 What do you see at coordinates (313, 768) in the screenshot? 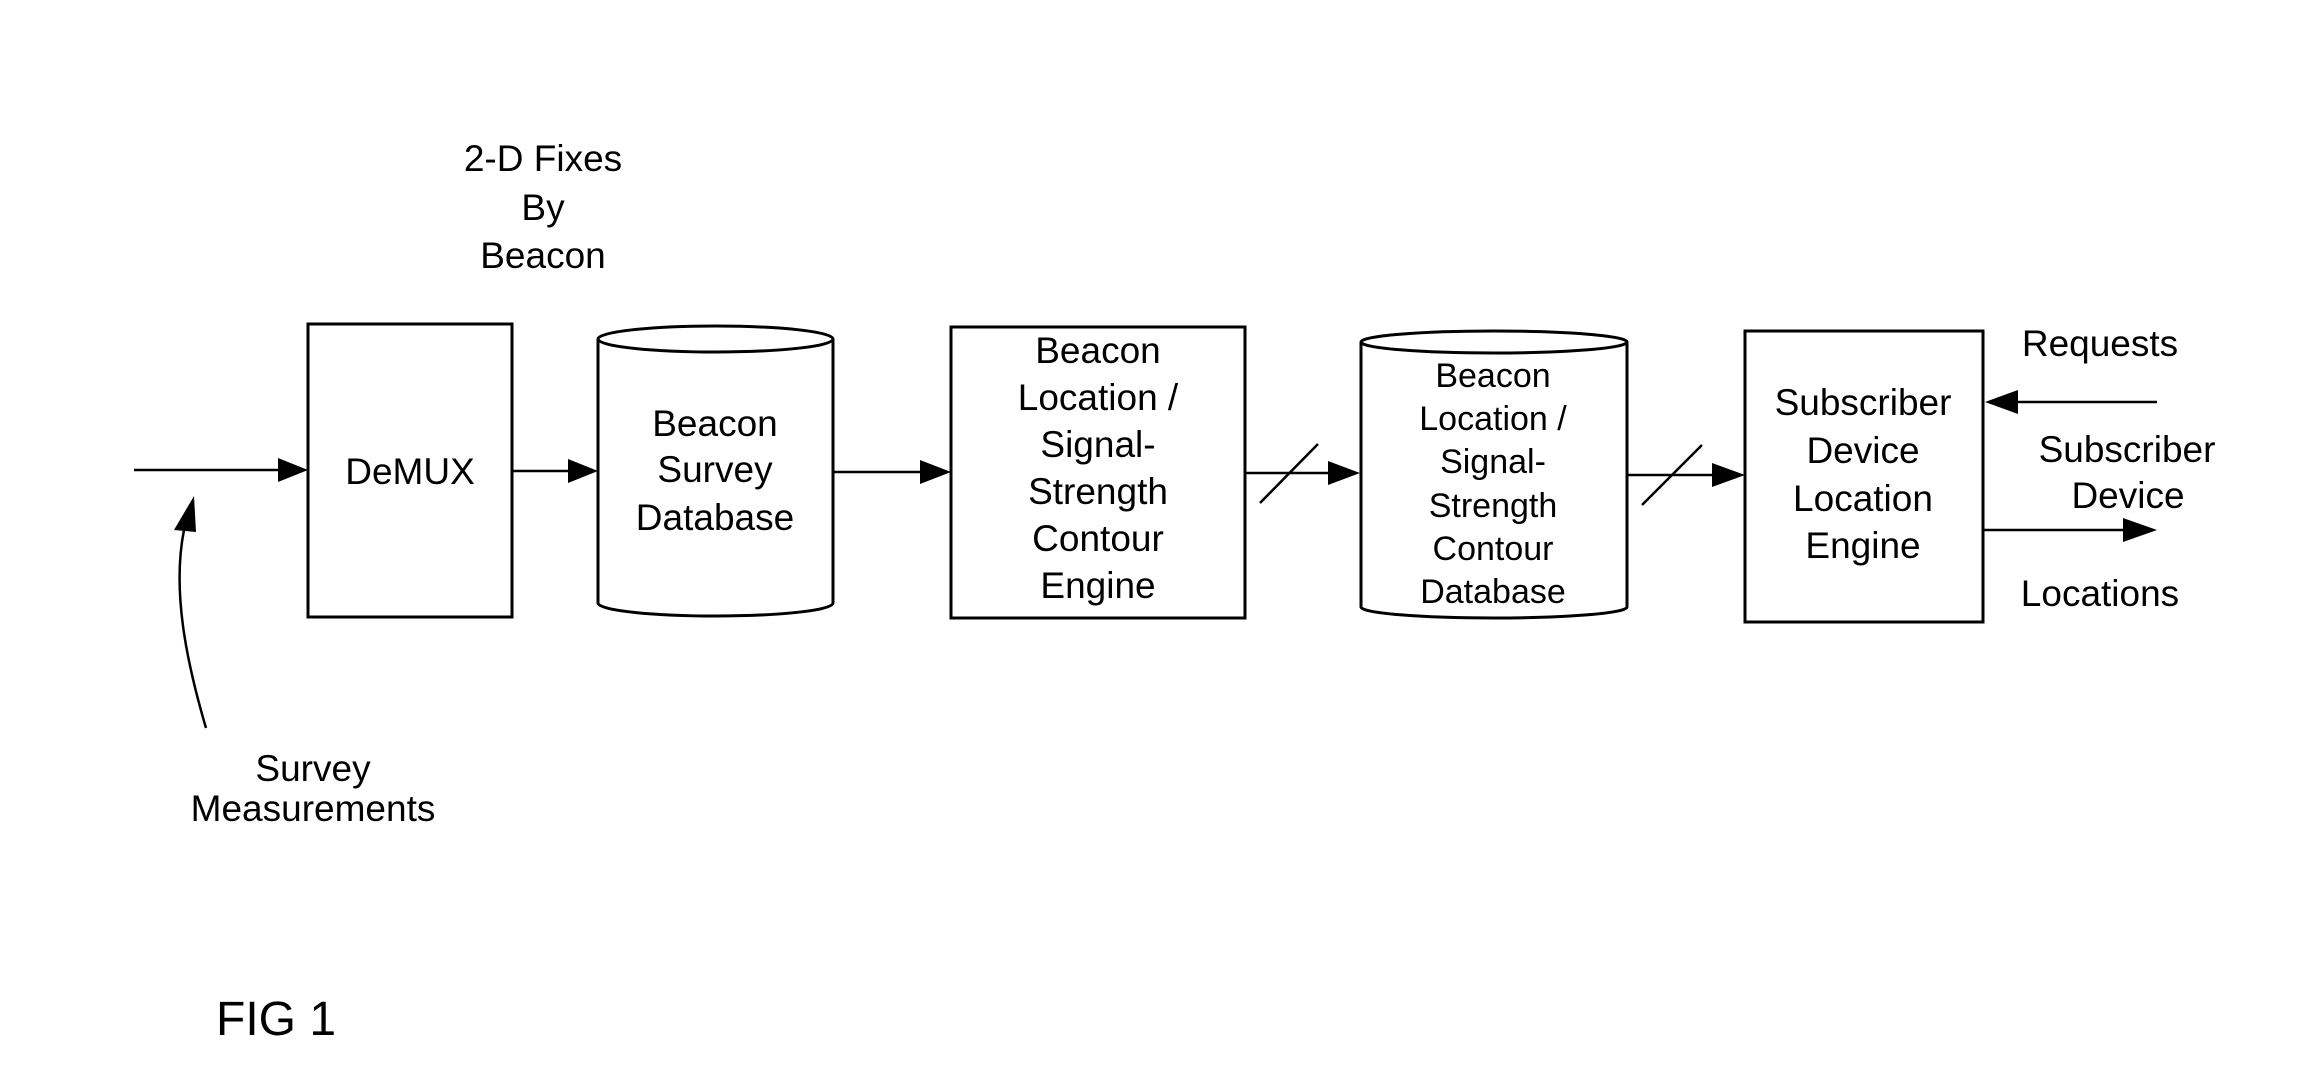
I see `survey-measurements-line: Survey` at bounding box center [313, 768].